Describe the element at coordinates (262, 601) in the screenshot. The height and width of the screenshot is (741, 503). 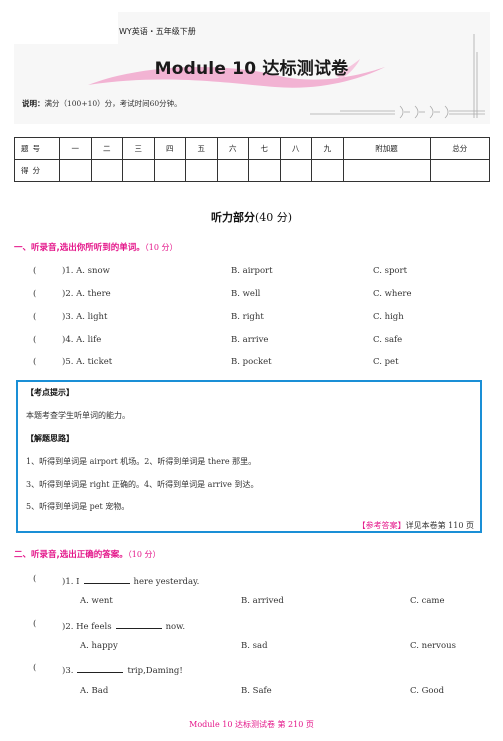
I see `question-option-b: B. arrived` at that location.